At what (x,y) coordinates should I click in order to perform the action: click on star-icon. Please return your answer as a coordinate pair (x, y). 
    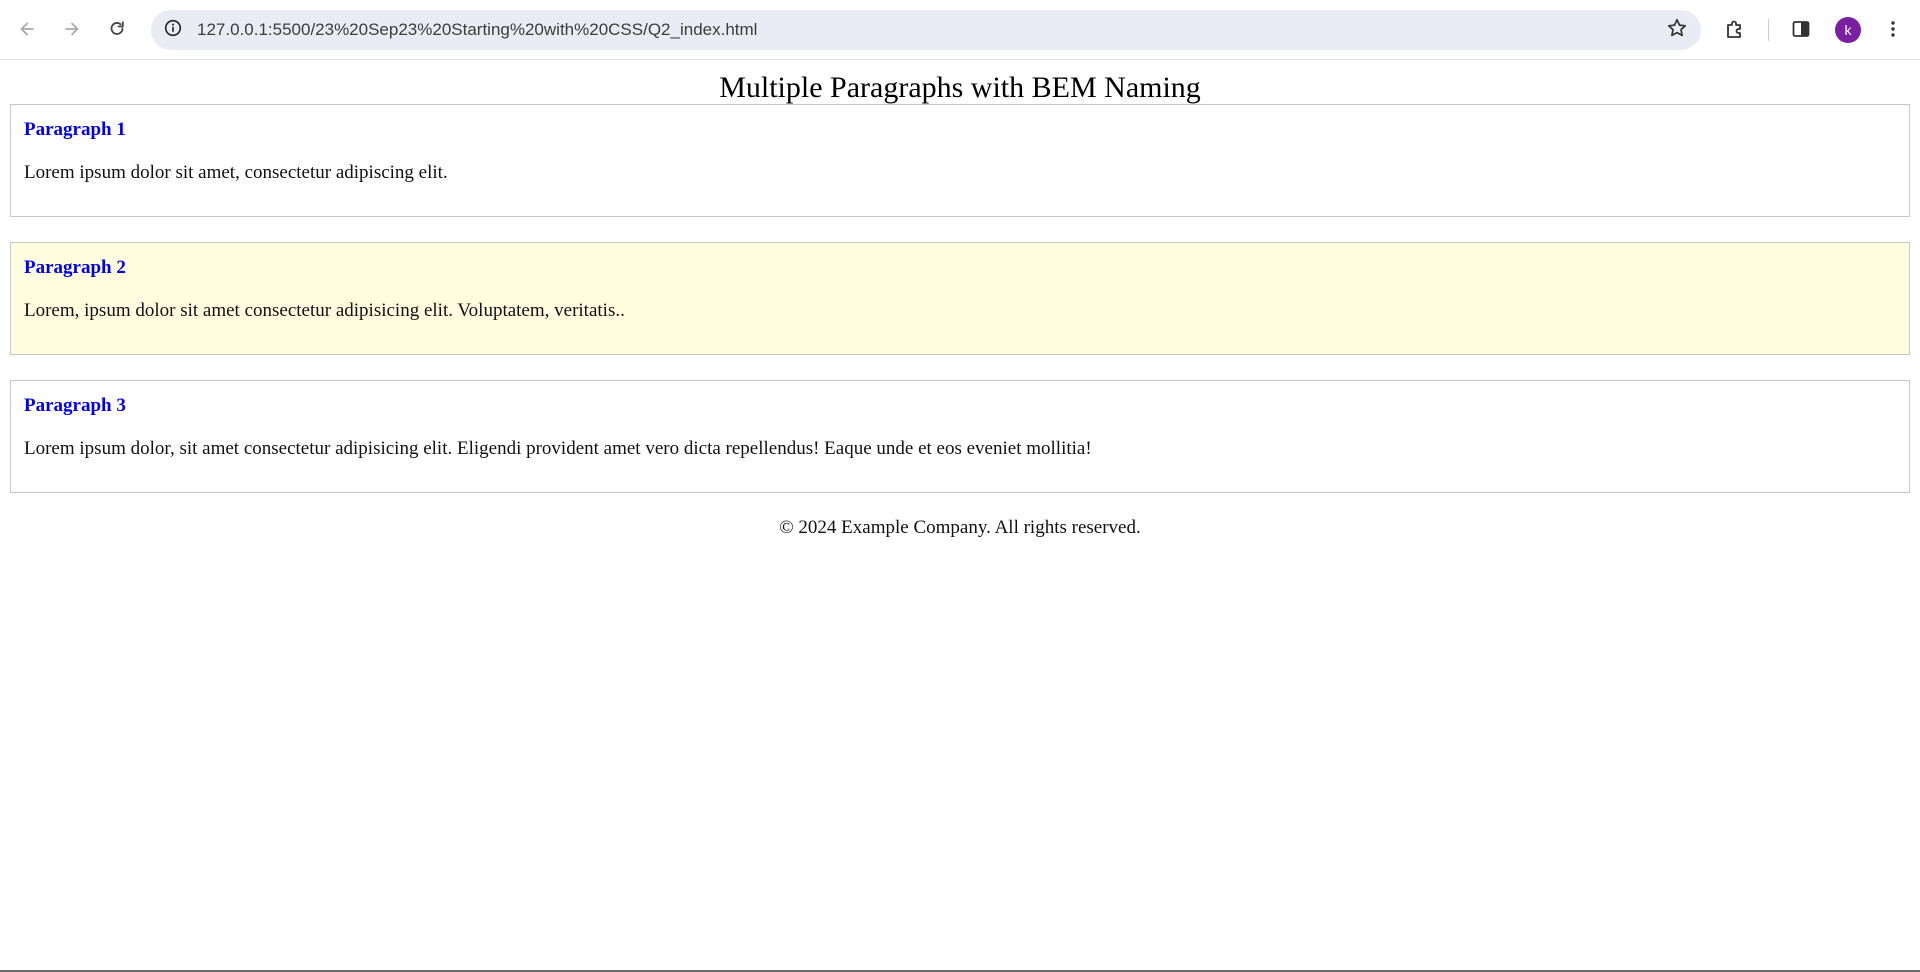
    Looking at the image, I should click on (1677, 30).